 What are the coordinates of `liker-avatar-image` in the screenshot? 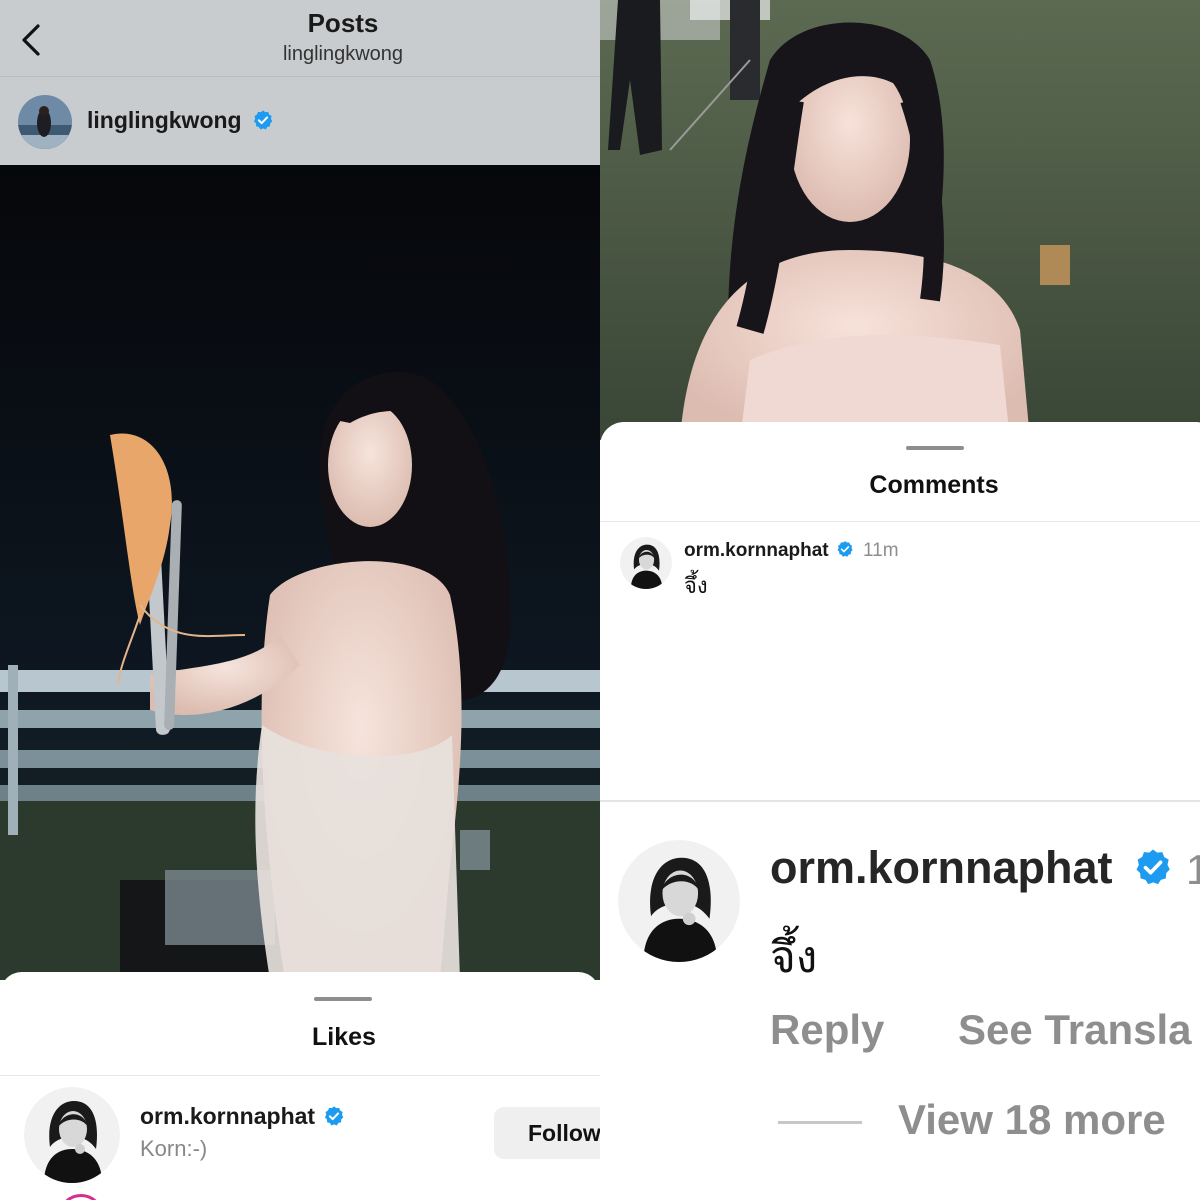 It's located at (72, 1135).